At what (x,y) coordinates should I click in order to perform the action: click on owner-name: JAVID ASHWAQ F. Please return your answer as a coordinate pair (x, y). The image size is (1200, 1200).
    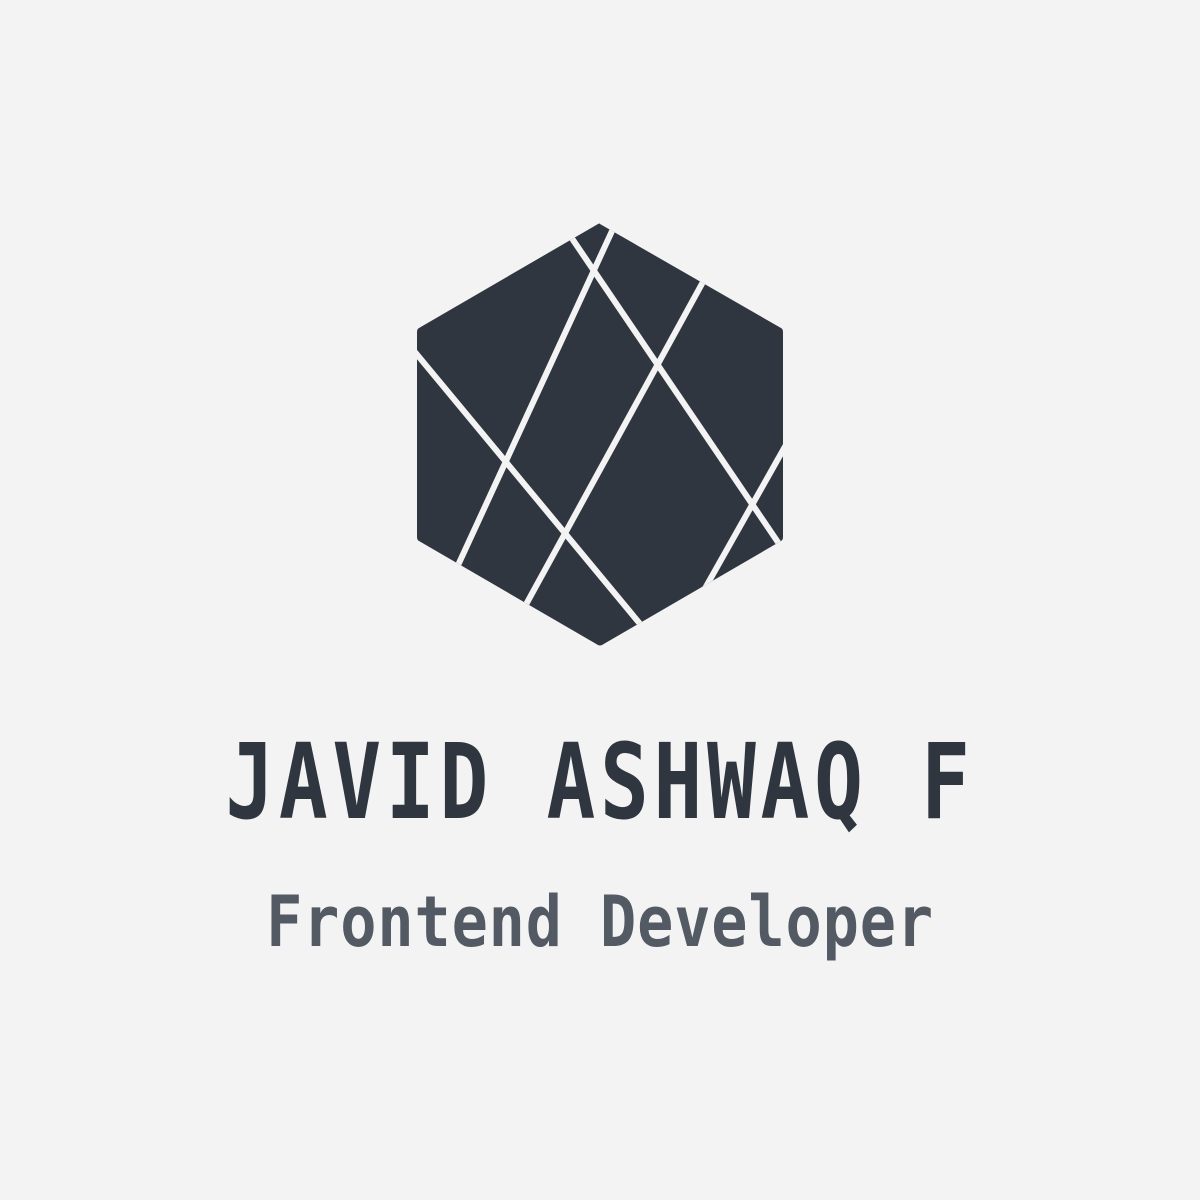
    Looking at the image, I should click on (600, 782).